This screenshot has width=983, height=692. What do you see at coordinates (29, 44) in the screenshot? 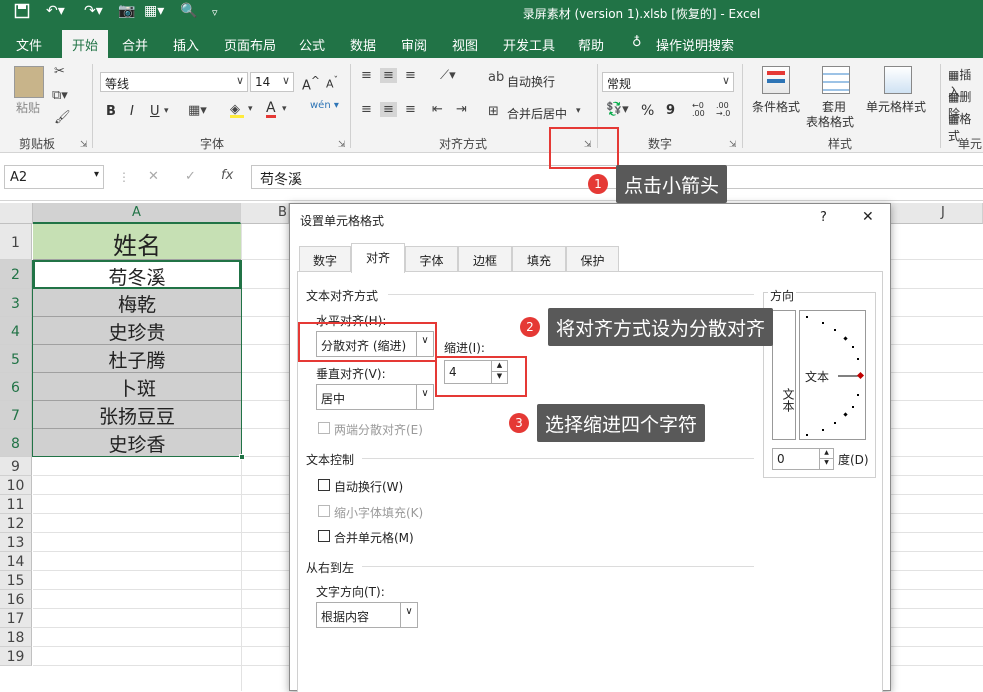
I see `tab-file: 文件` at bounding box center [29, 44].